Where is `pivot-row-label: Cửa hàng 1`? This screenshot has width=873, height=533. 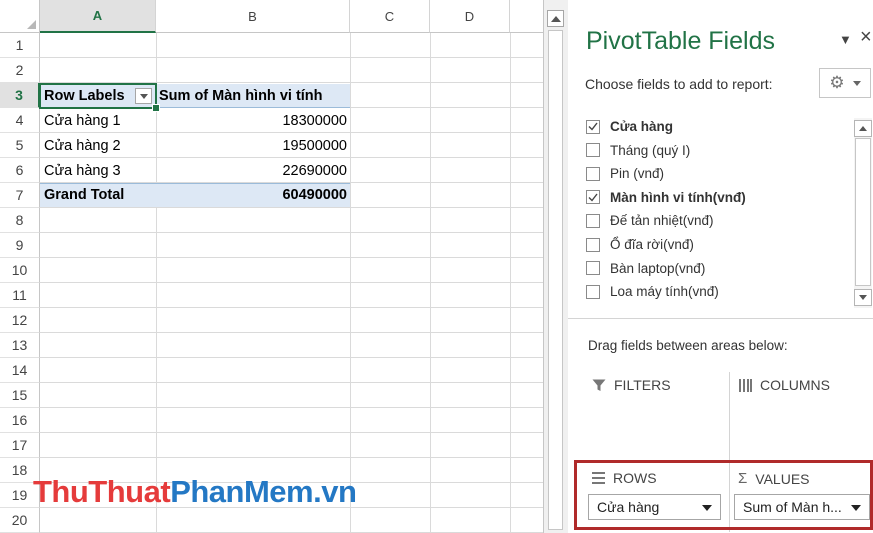 pivot-row-label: Cửa hàng 1 is located at coordinates (99, 121).